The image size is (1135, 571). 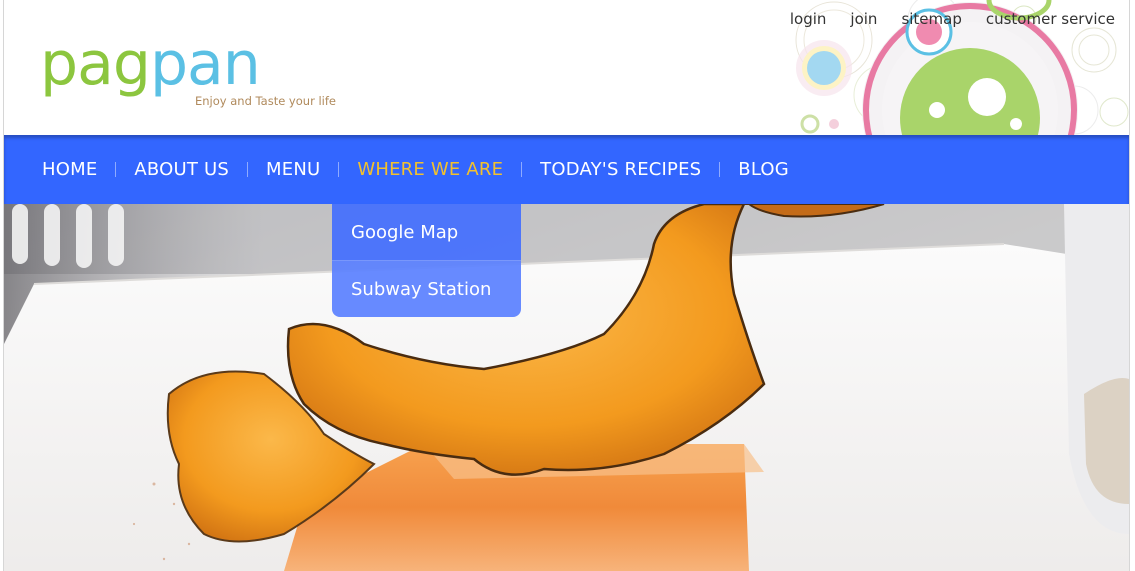 What do you see at coordinates (426, 232) in the screenshot?
I see `dropdown-item-google-map: Google Map` at bounding box center [426, 232].